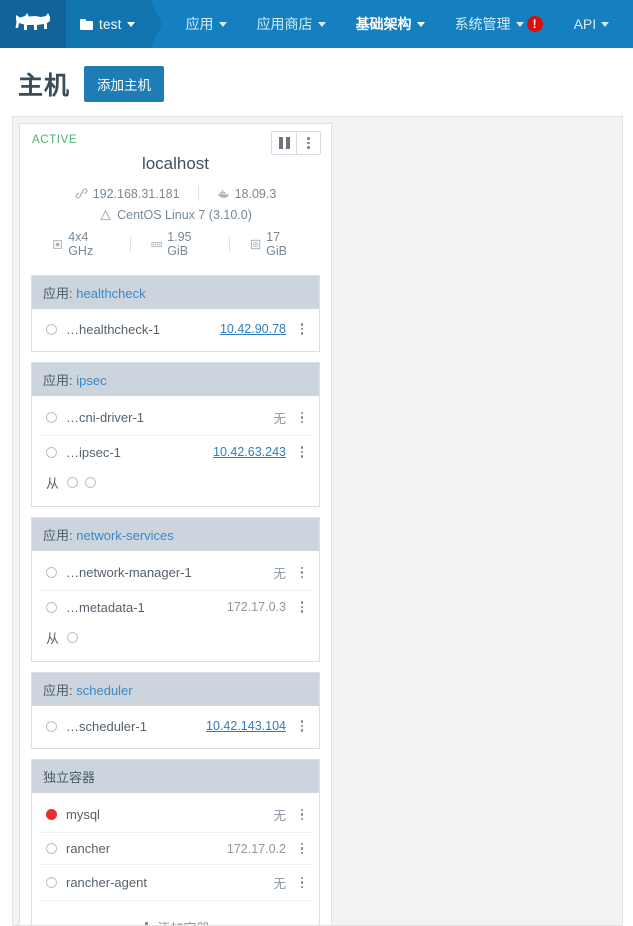 The width and height of the screenshot is (633, 926). Describe the element at coordinates (390, 24) in the screenshot. I see `nav-item-infrastructure: 基础架构` at that location.